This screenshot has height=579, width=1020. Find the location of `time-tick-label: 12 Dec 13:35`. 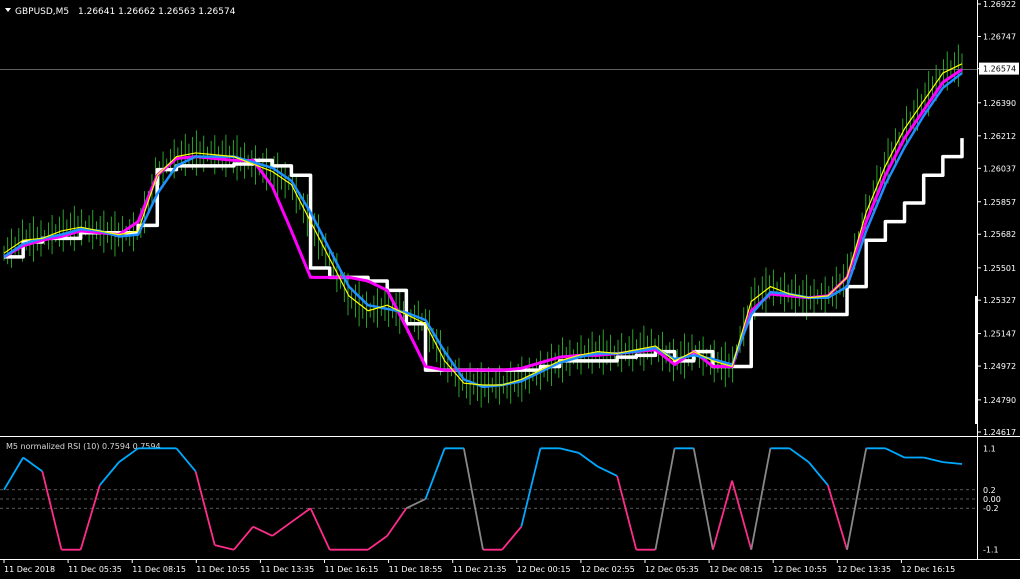

time-tick-label: 12 Dec 13:35 is located at coordinates (864, 569).